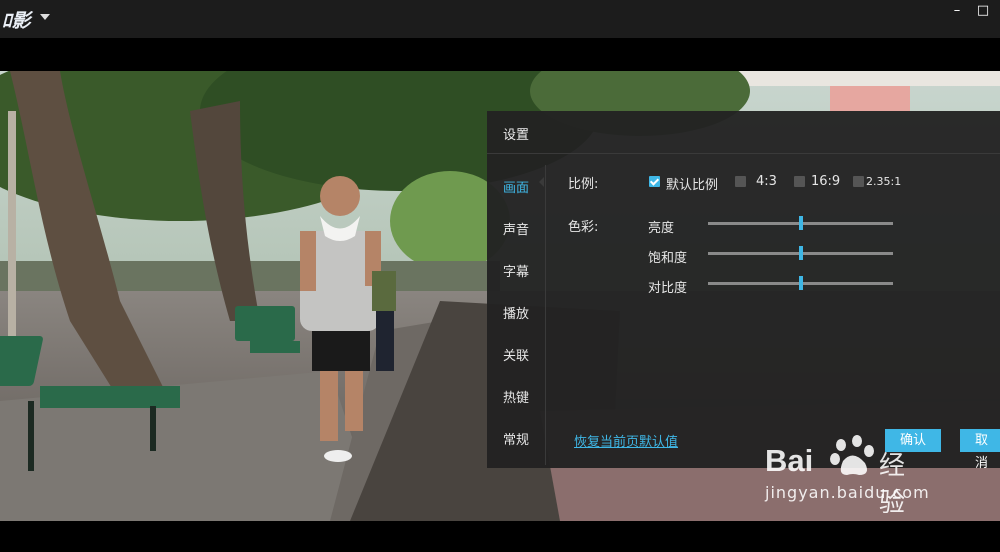 This screenshot has height=552, width=1000. Describe the element at coordinates (980, 450) in the screenshot. I see `cancel-button: 取消` at that location.